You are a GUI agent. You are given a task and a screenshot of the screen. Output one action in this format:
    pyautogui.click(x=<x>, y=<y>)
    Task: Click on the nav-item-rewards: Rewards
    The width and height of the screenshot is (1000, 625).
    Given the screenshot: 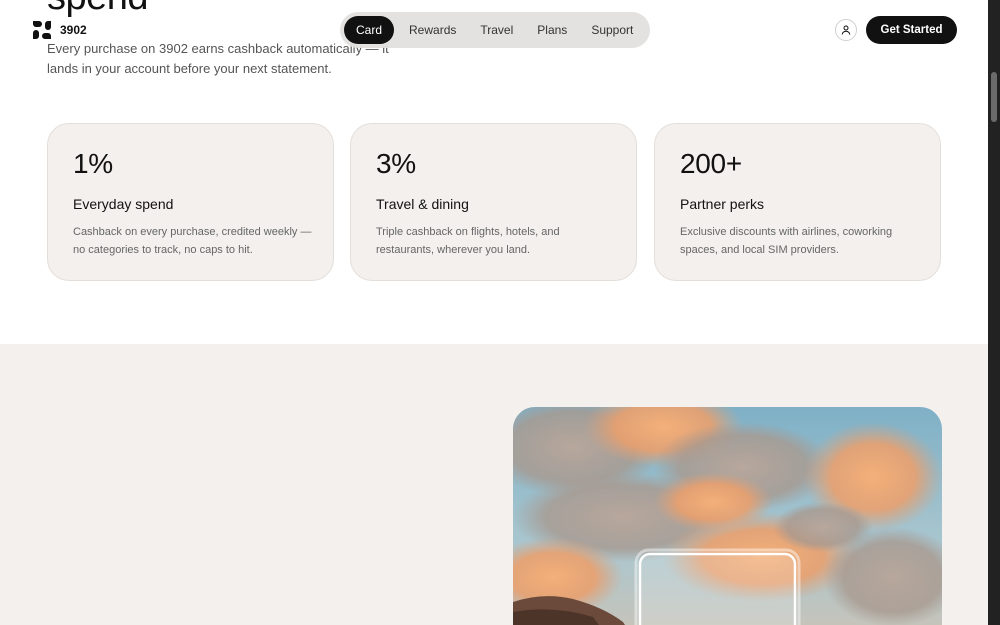 What is the action you would take?
    pyautogui.click(x=432, y=30)
    